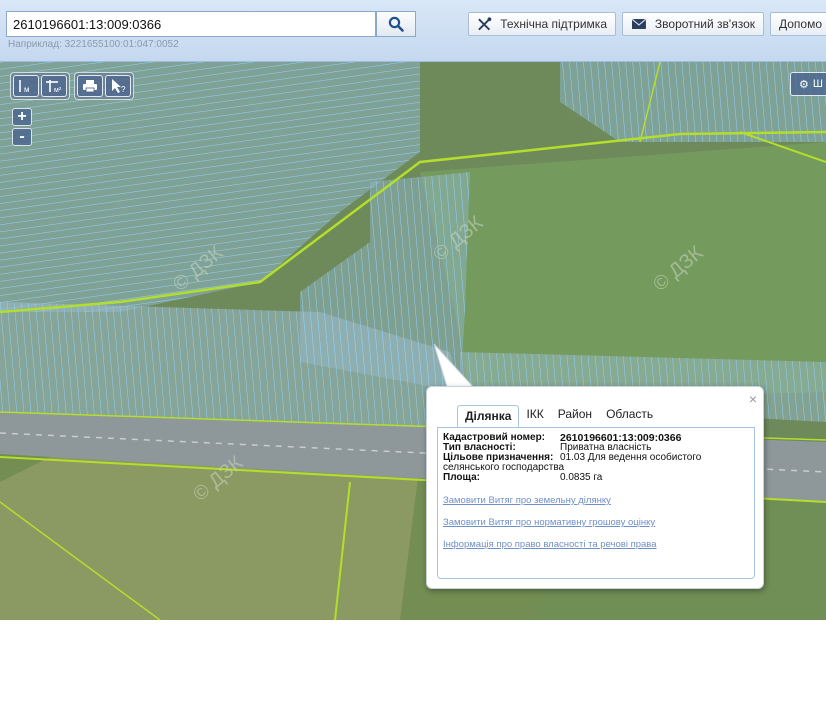 The height and width of the screenshot is (720, 826). What do you see at coordinates (72, 86) in the screenshot?
I see `map-toolbar: м м² ?` at bounding box center [72, 86].